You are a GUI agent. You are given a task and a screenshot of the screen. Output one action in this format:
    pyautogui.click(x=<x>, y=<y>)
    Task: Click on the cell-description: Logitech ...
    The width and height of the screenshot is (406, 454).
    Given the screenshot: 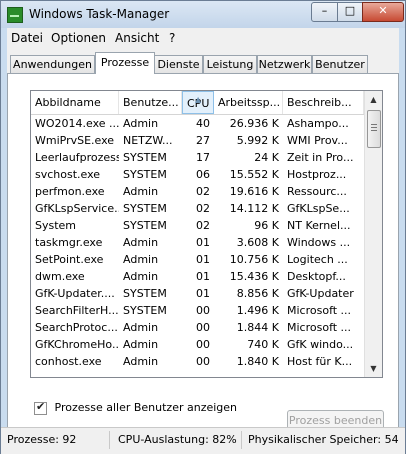 What is the action you would take?
    pyautogui.click(x=317, y=259)
    